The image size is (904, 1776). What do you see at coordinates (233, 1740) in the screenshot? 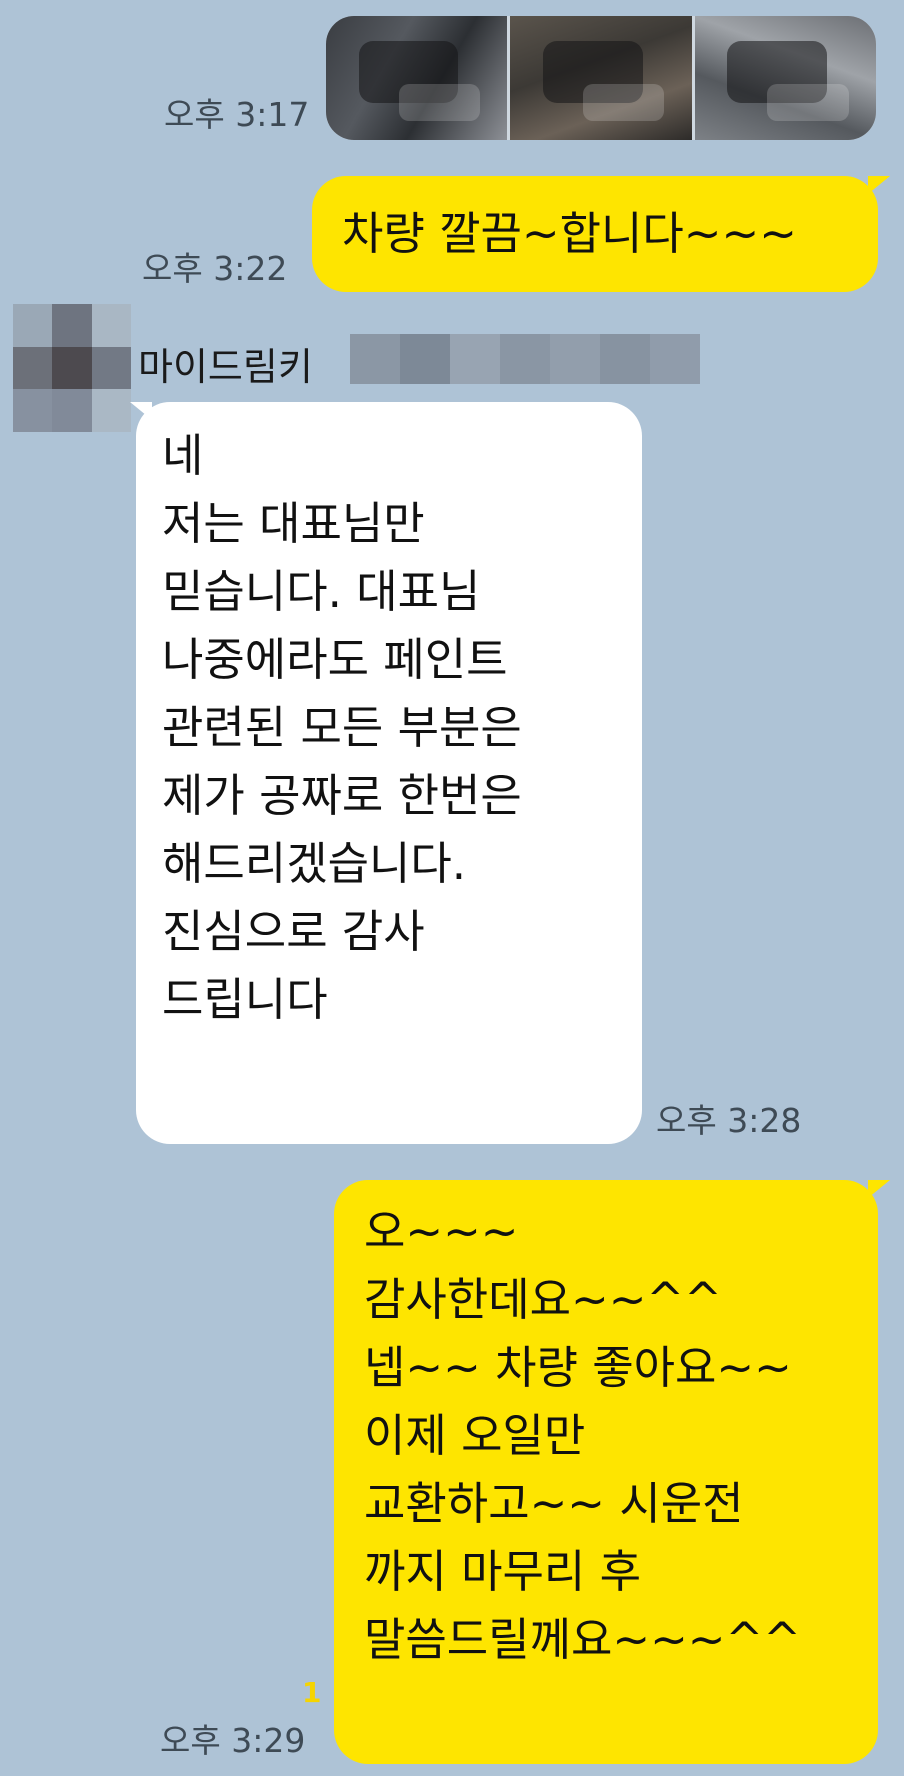
I see `message-time: 오후 3:29` at bounding box center [233, 1740].